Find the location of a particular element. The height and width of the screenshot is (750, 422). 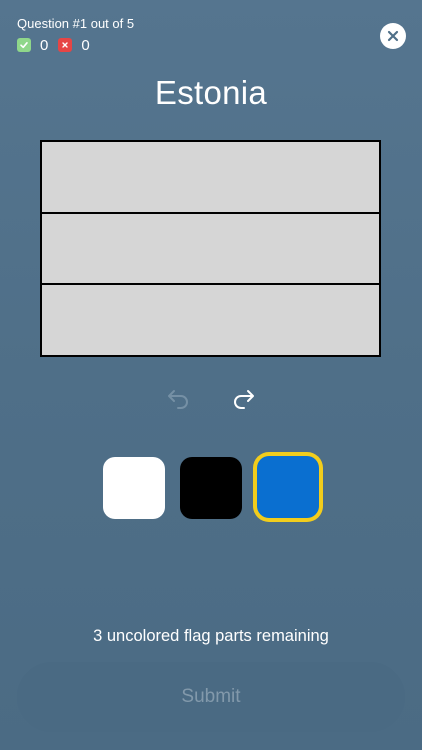

correct-count: 0 is located at coordinates (44, 45).